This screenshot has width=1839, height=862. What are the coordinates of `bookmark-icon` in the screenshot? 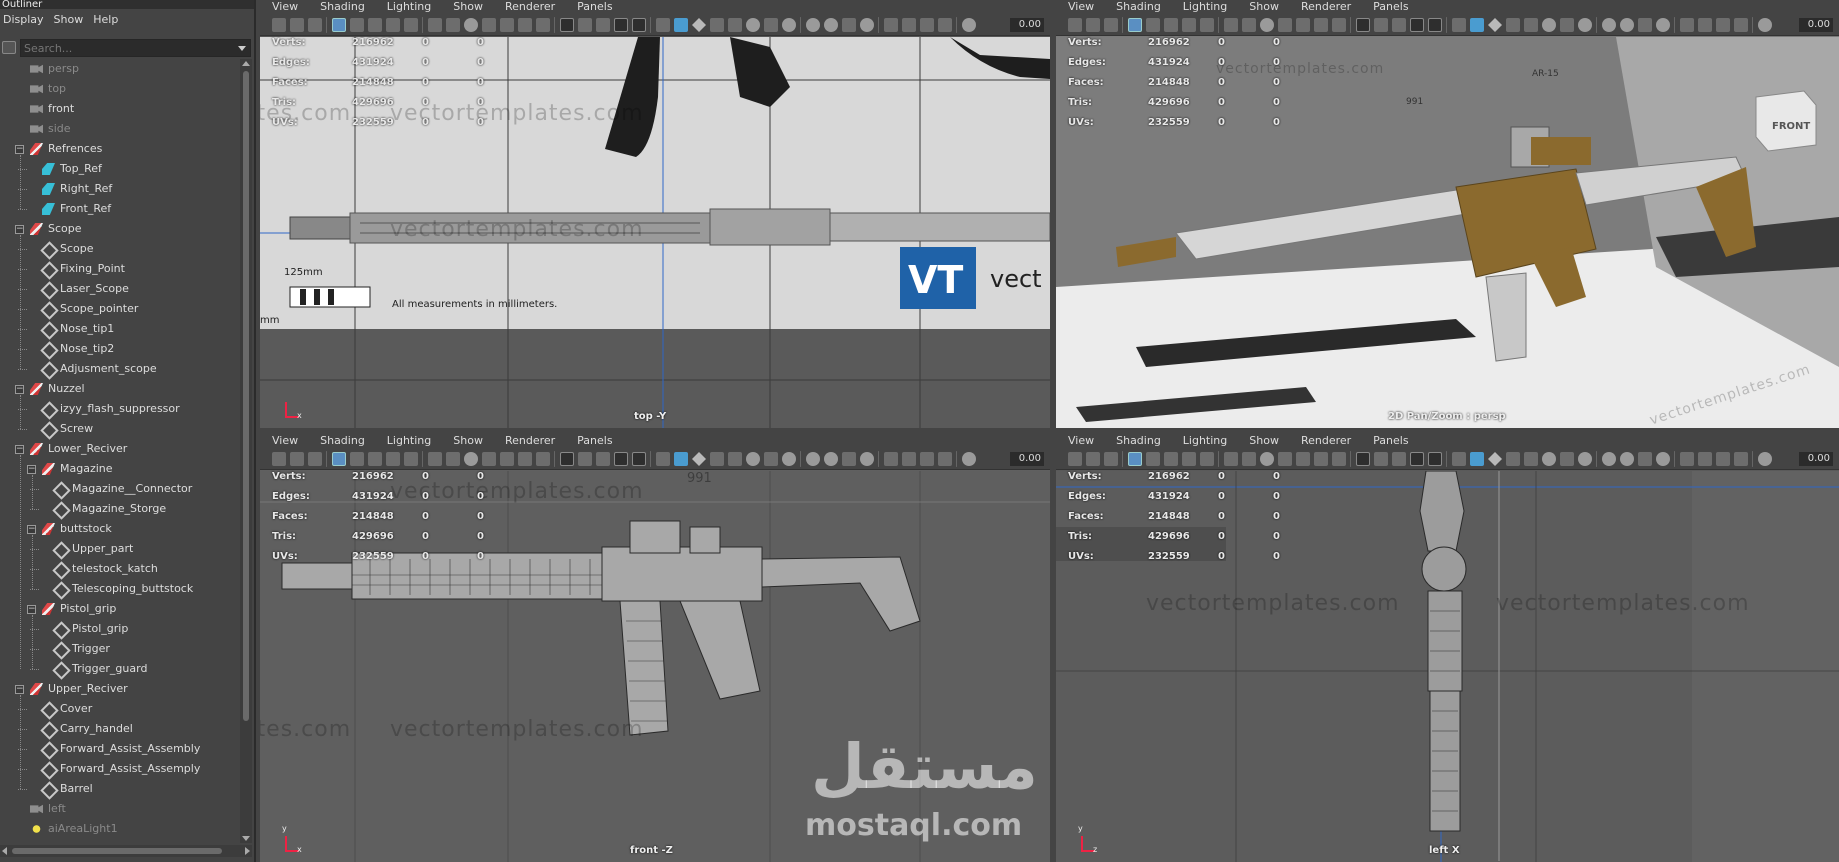 It's located at (315, 25).